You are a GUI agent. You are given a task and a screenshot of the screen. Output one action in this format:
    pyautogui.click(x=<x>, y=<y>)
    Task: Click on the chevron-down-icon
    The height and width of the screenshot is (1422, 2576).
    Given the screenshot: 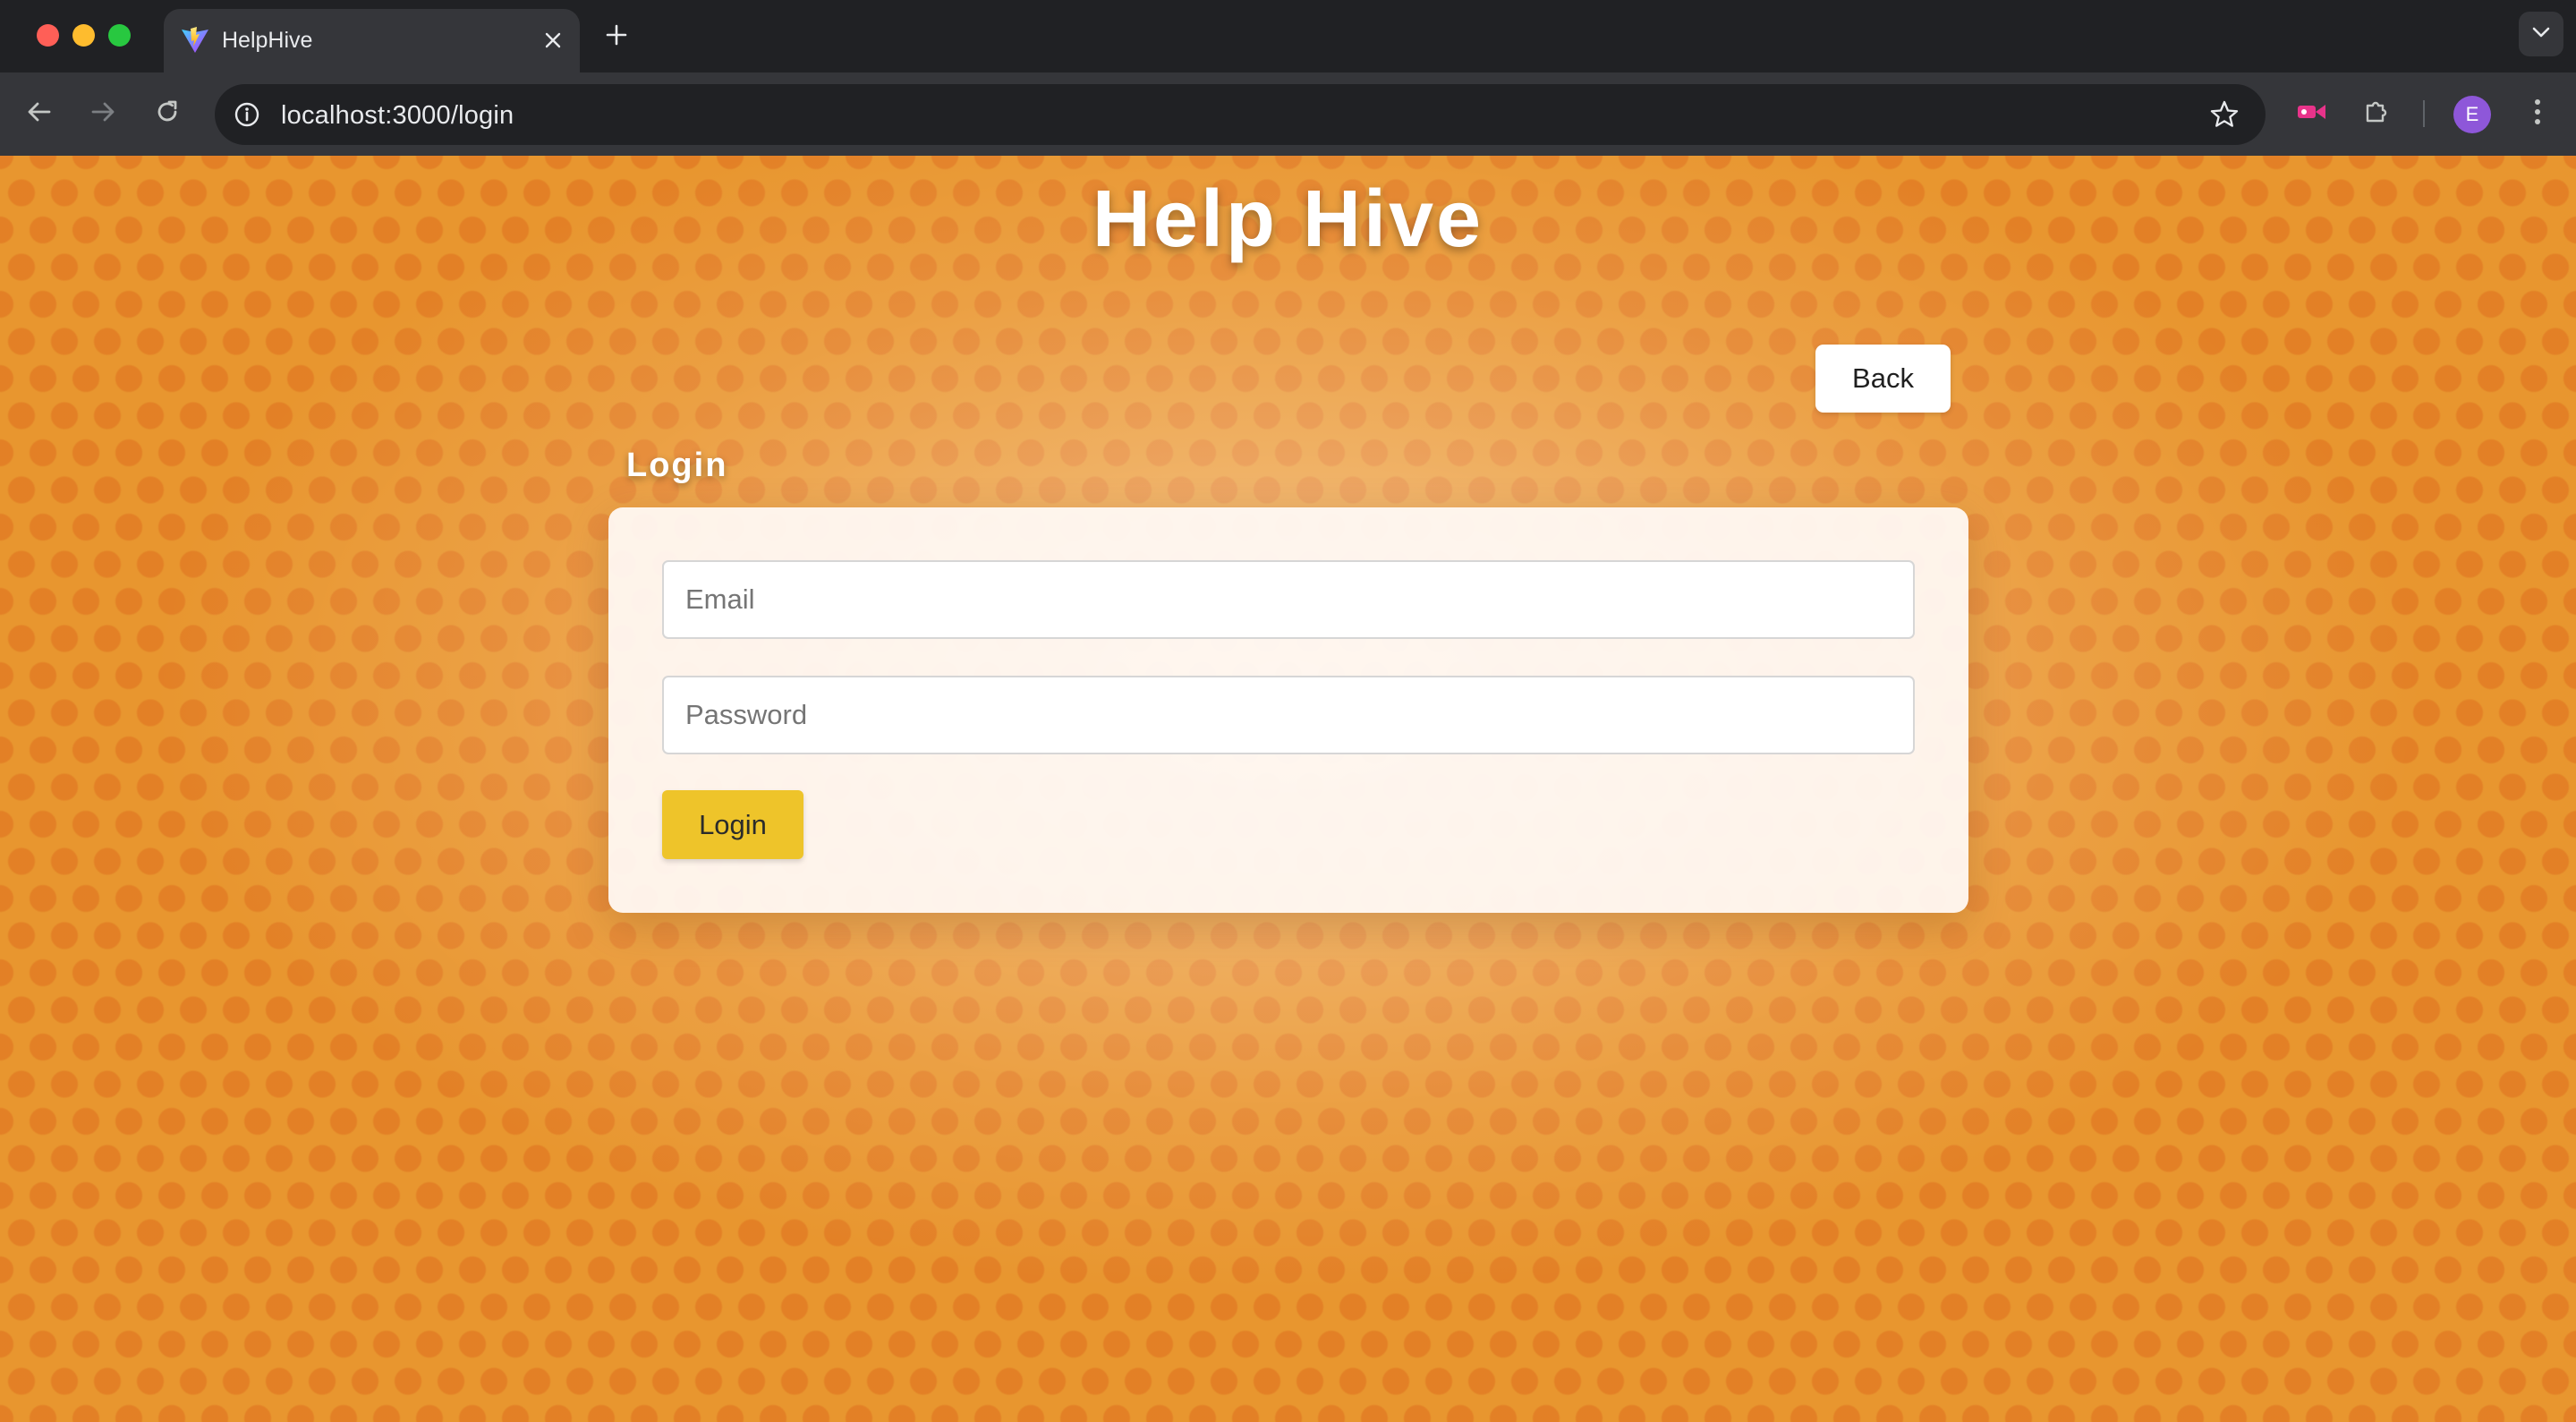 What is the action you would take?
    pyautogui.click(x=2541, y=34)
    